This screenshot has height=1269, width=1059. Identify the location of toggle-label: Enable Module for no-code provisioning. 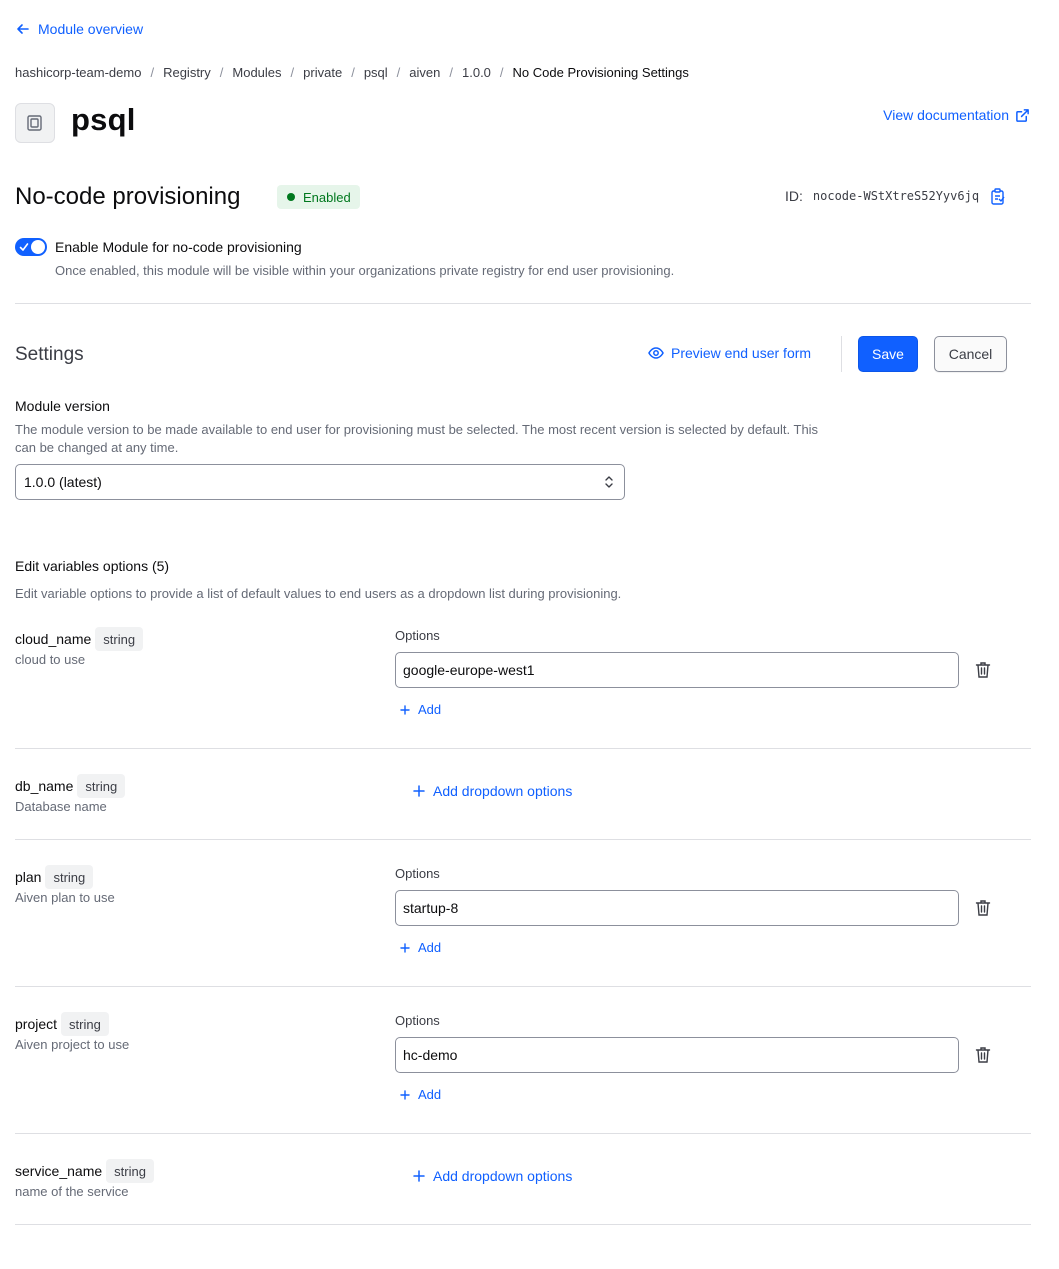
(178, 247).